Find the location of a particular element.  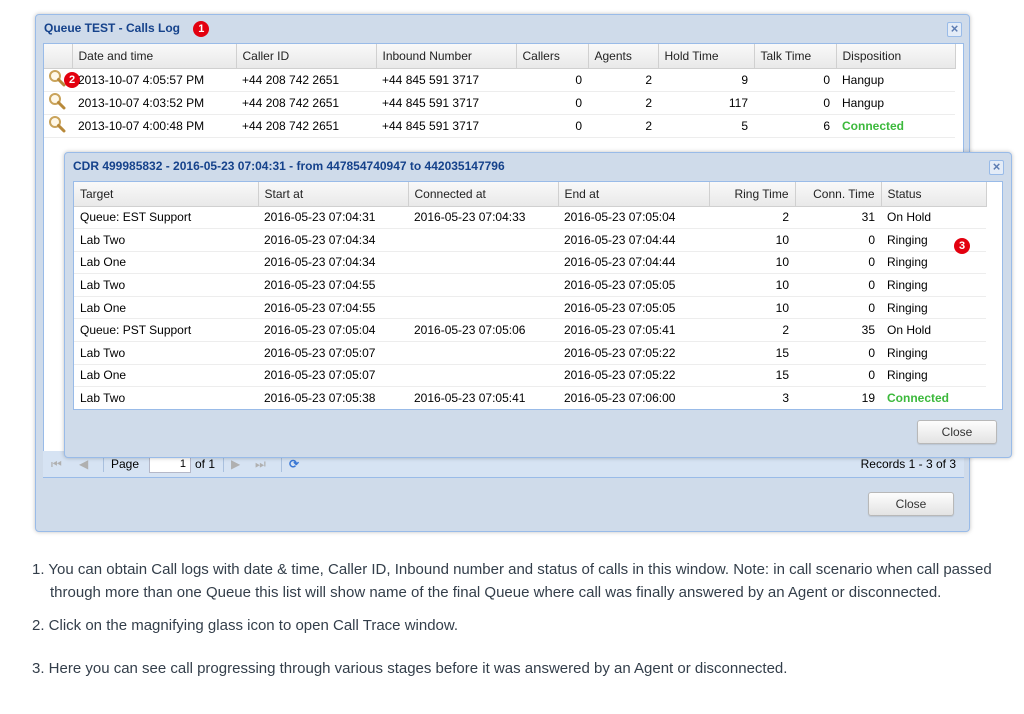

cdr-end-at: 2016-05-23 07:05:05 is located at coordinates (633, 285).